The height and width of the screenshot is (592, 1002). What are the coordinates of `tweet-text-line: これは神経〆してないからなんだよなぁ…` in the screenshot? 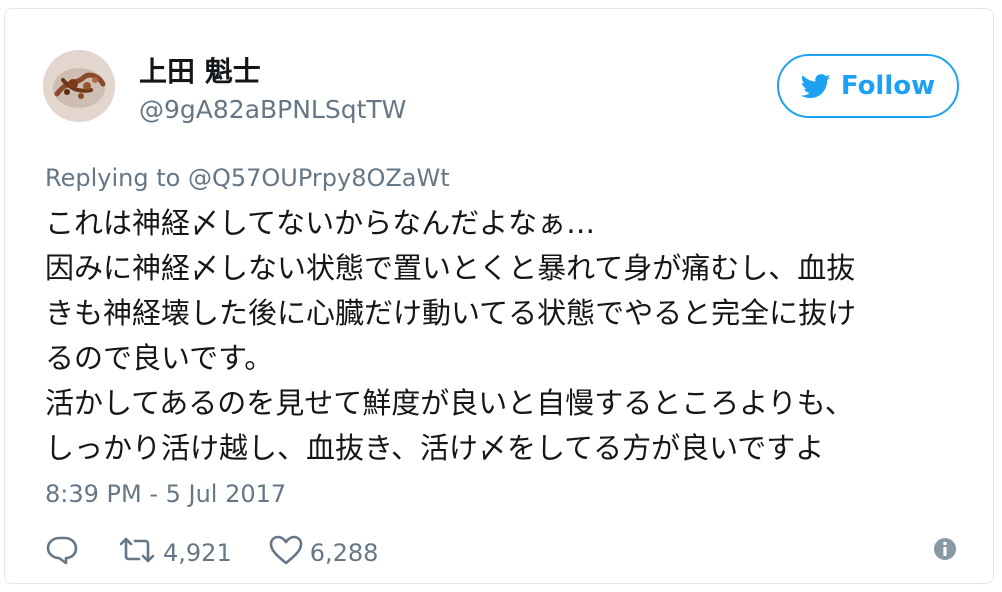 It's located at (320, 223).